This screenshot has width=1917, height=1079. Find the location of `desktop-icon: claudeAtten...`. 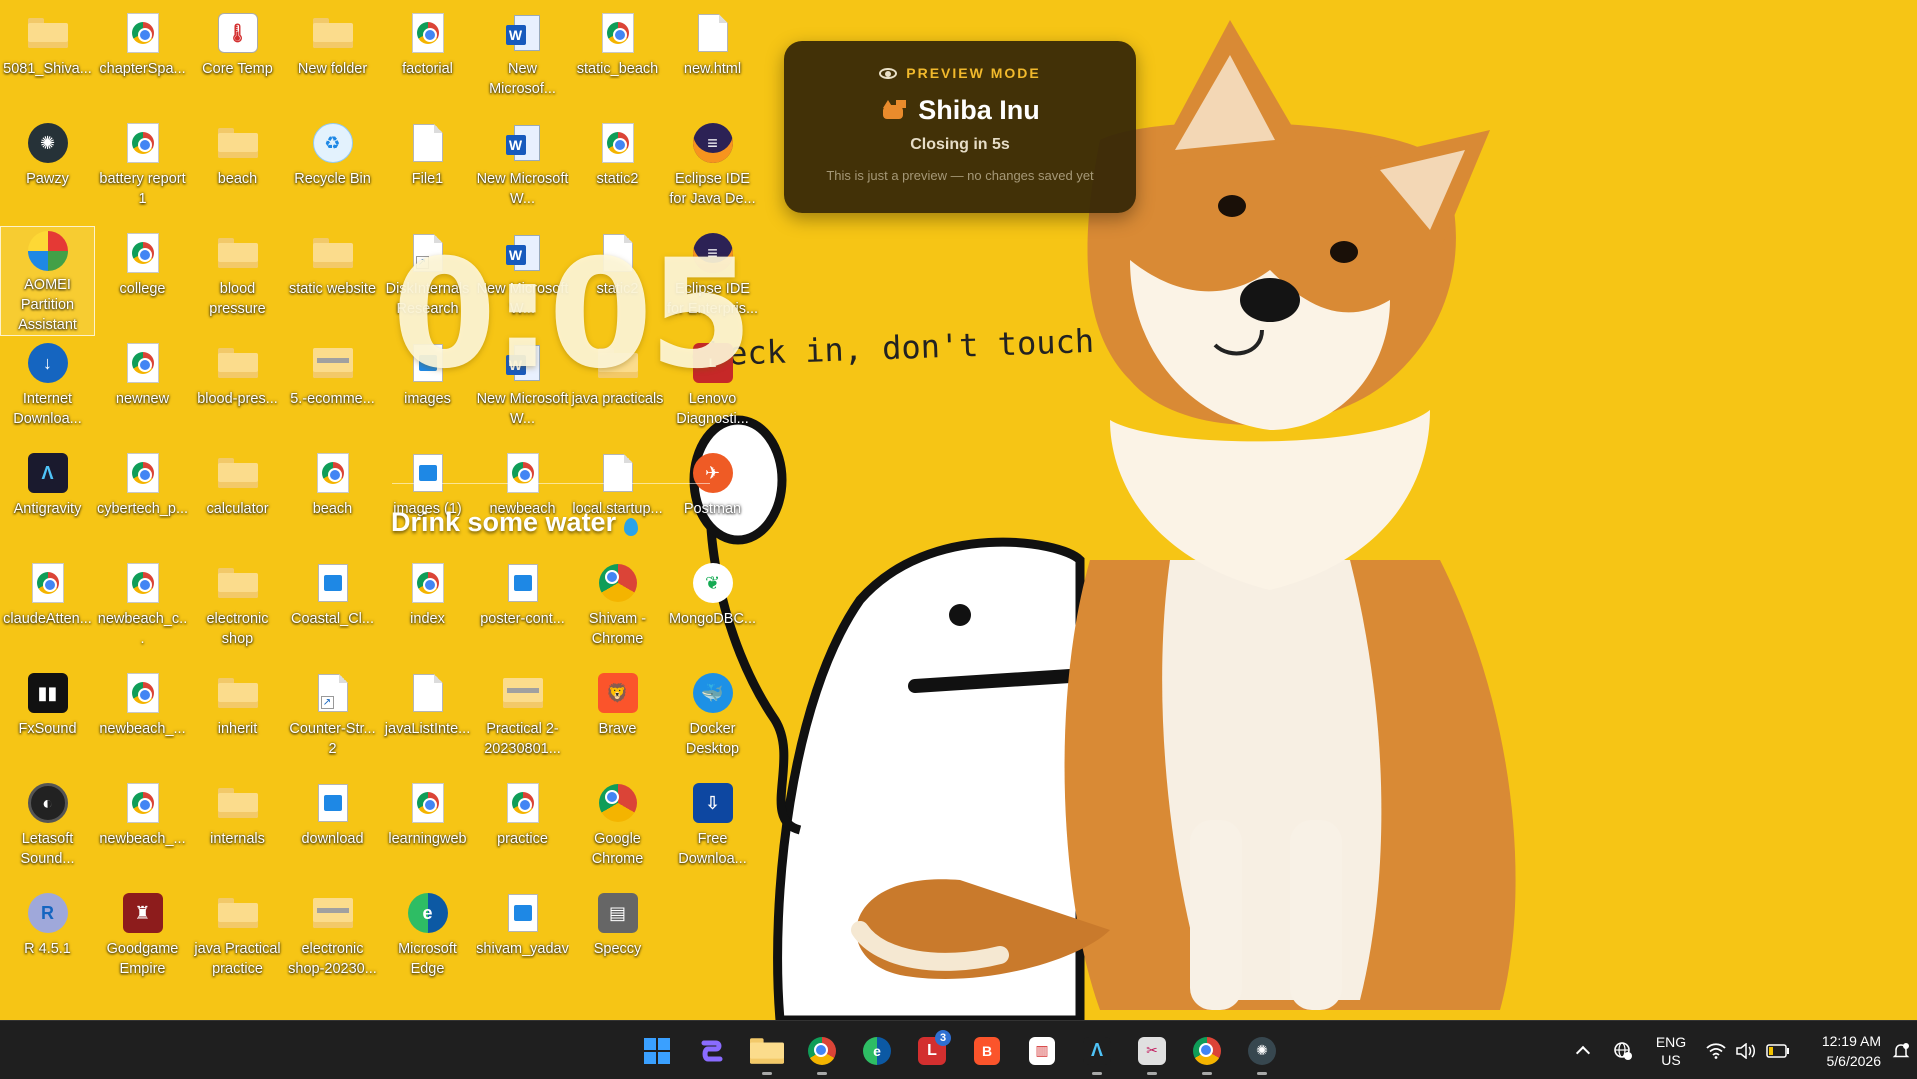

desktop-icon: claudeAtten... is located at coordinates (47, 611).